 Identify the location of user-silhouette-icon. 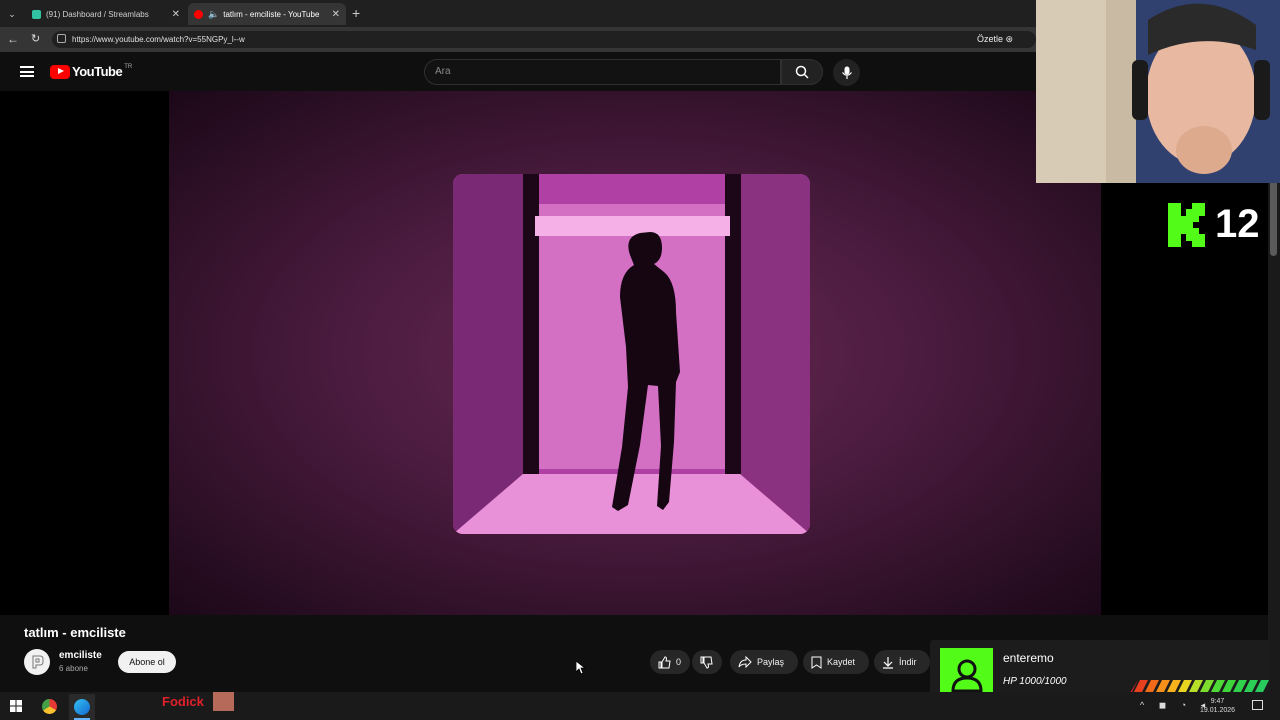
(966, 675).